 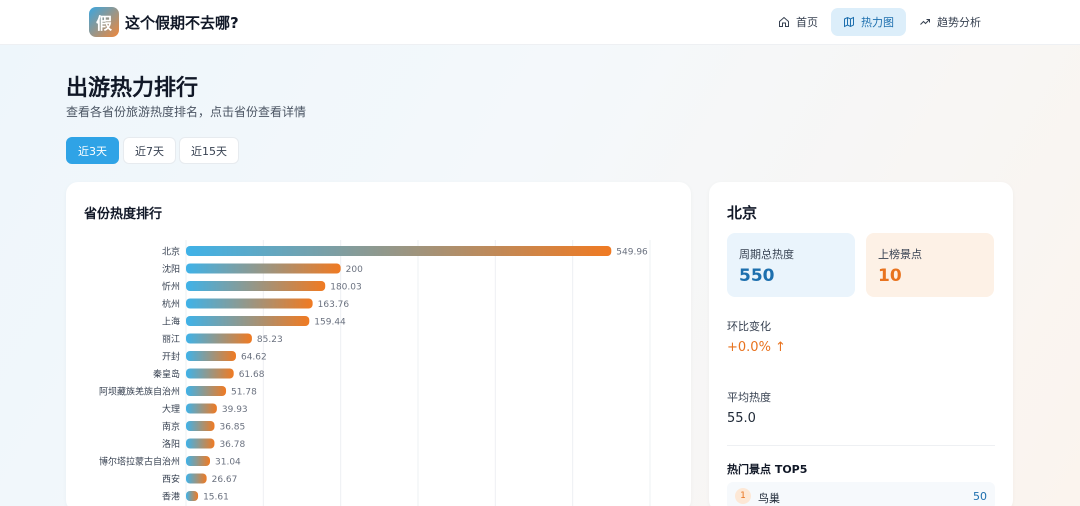 I want to click on top5-title: 热门景点 TOP5, so click(x=767, y=469).